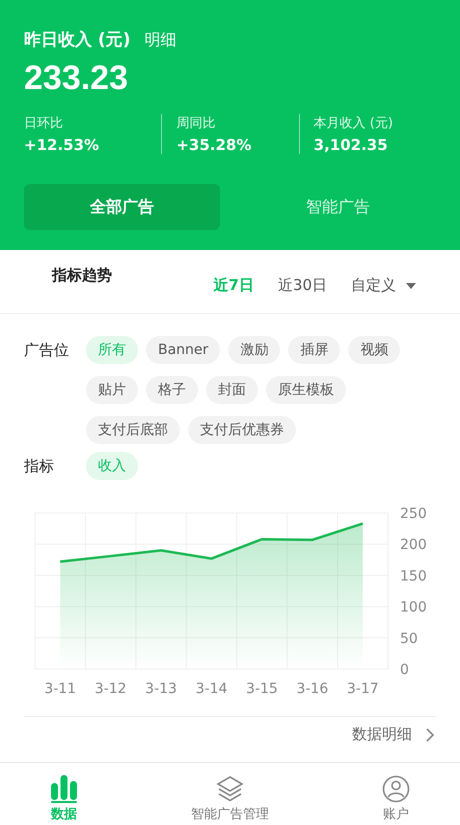 The height and width of the screenshot is (825, 460). I want to click on axis-label: 200, so click(413, 545).